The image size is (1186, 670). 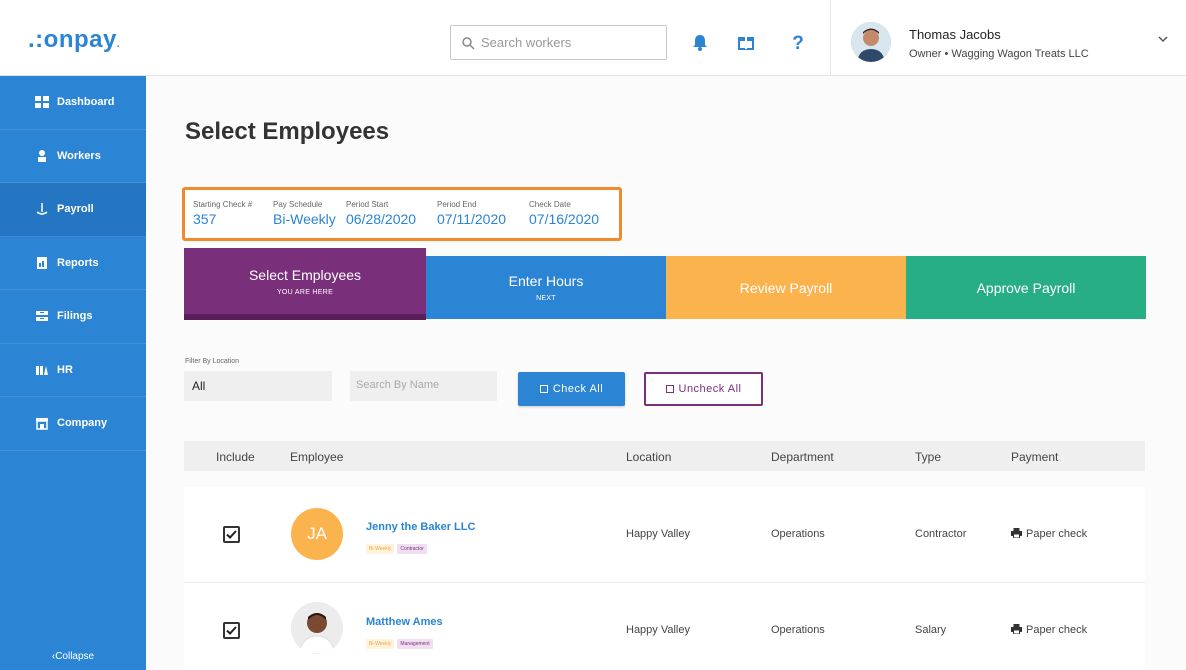 I want to click on employee-avatar: JA, so click(x=317, y=534).